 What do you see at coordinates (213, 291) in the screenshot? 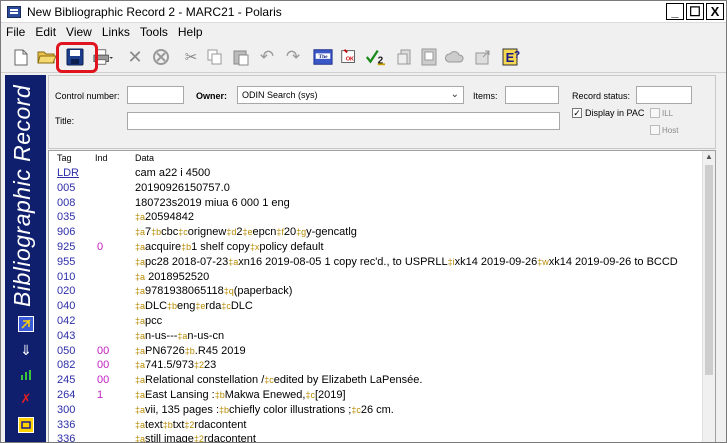
I see `field-data: ‡a9781938065118‡q(paperback)` at bounding box center [213, 291].